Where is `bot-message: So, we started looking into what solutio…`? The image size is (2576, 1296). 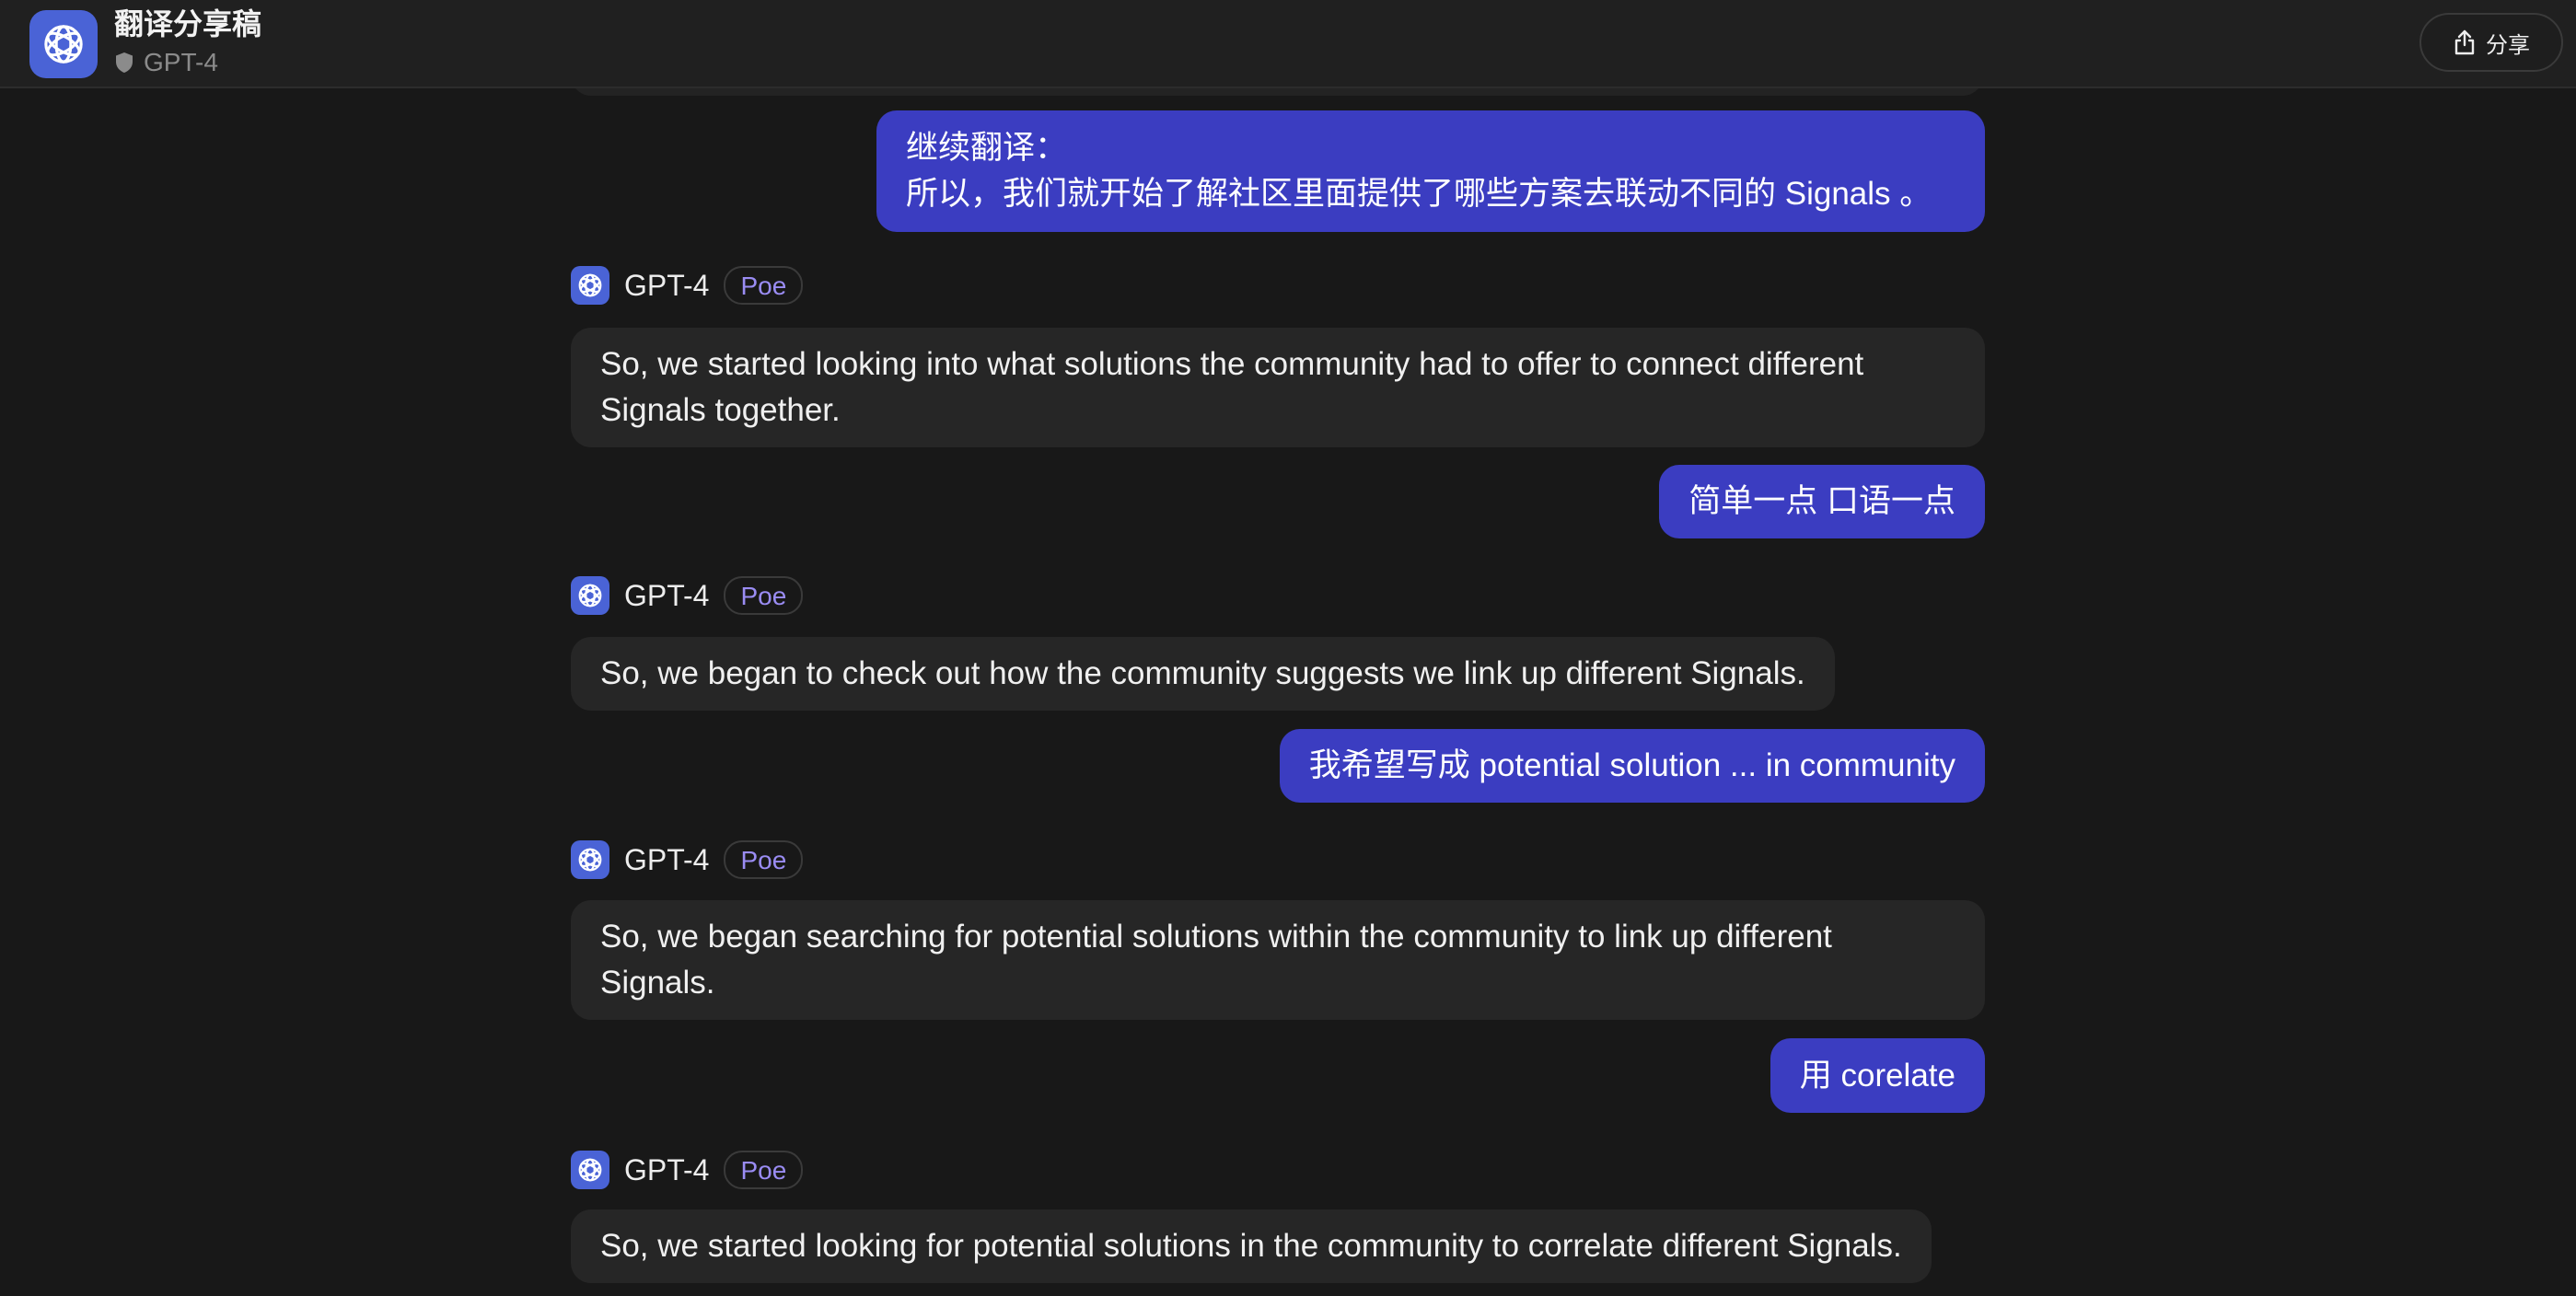 bot-message: So, we started looking into what solutio… is located at coordinates (1278, 387).